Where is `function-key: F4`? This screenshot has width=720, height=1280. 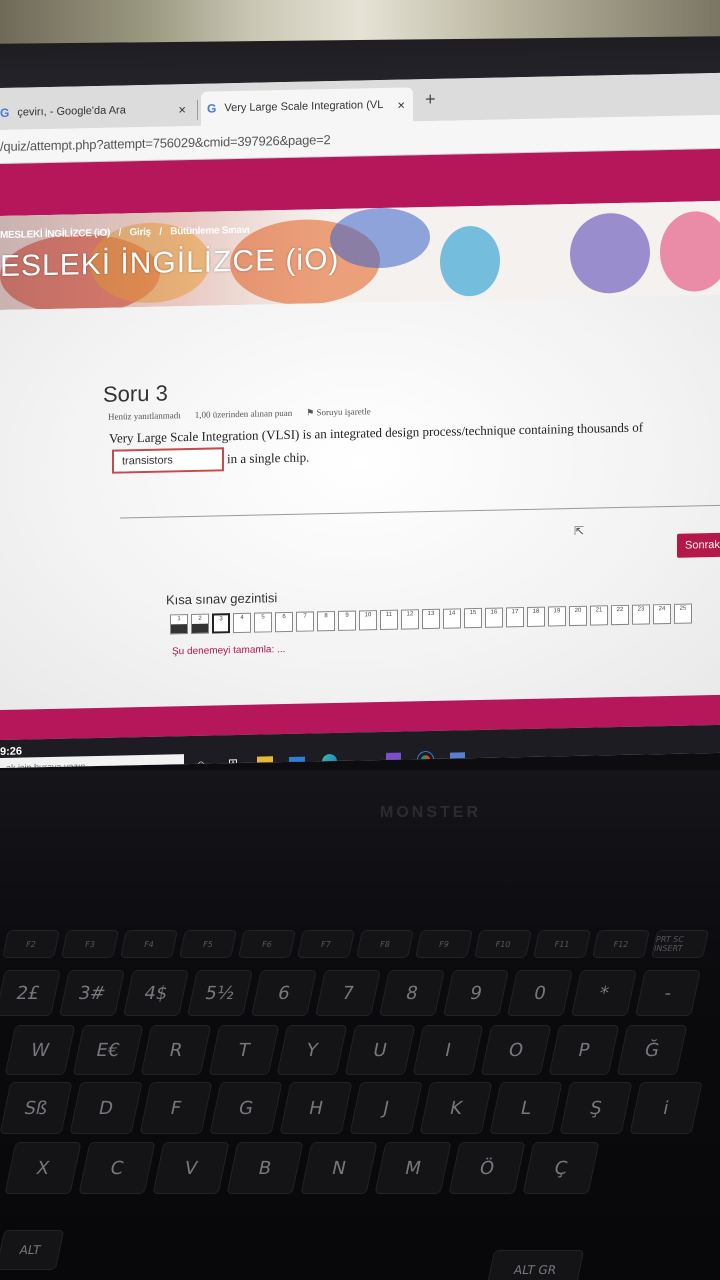 function-key: F4 is located at coordinates (149, 944).